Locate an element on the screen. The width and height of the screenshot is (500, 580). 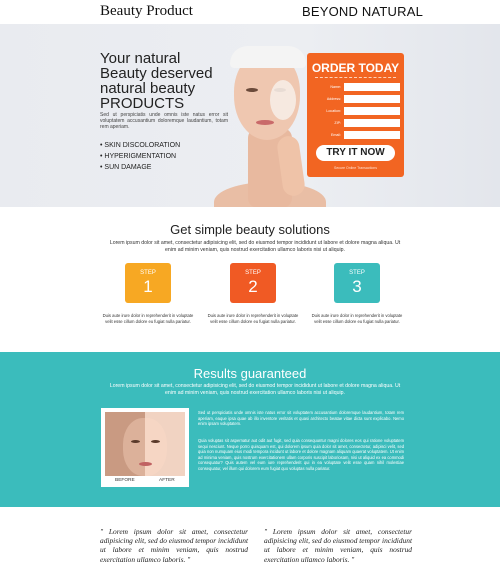
zip-label: ZIP: is located at coordinates (337, 123).